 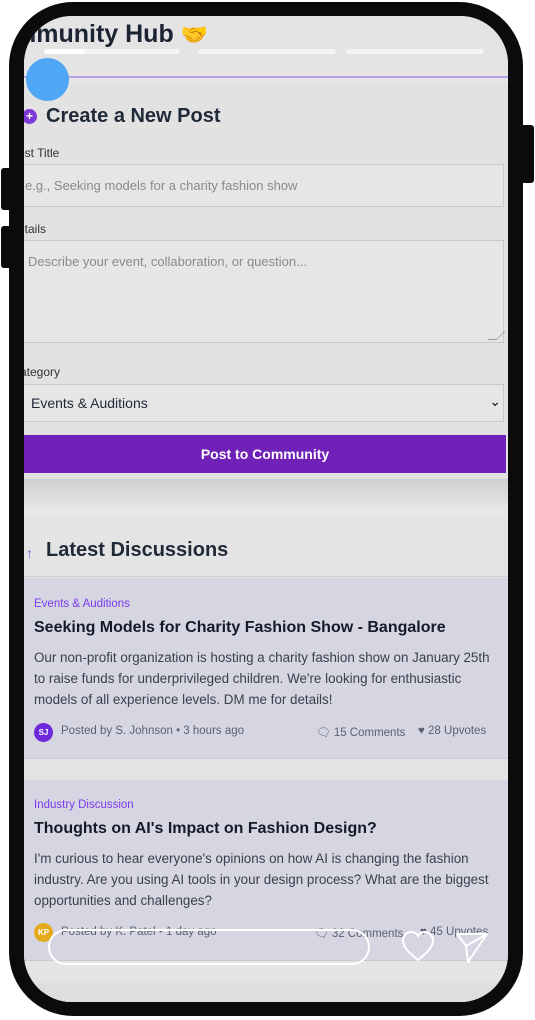 What do you see at coordinates (42, 153) in the screenshot?
I see `post-title-label: ost Title` at bounding box center [42, 153].